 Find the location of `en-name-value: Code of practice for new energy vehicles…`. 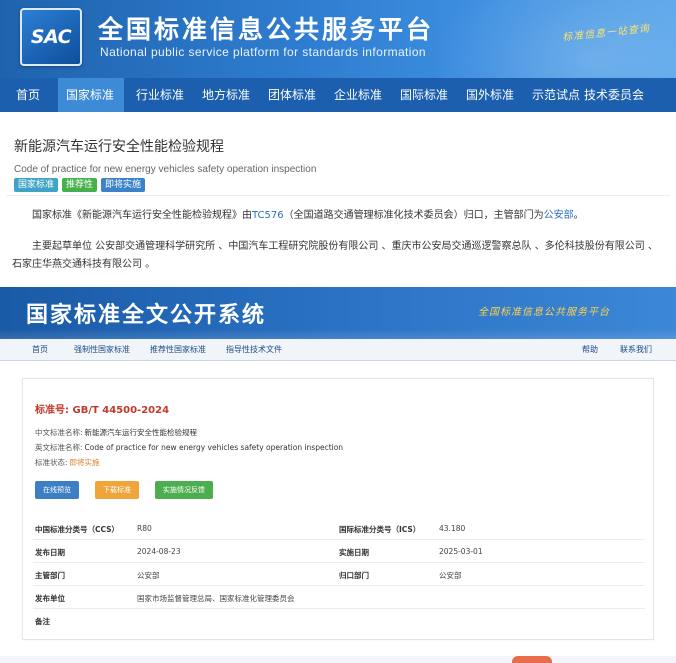

en-name-value: Code of practice for new energy vehicles… is located at coordinates (214, 447).